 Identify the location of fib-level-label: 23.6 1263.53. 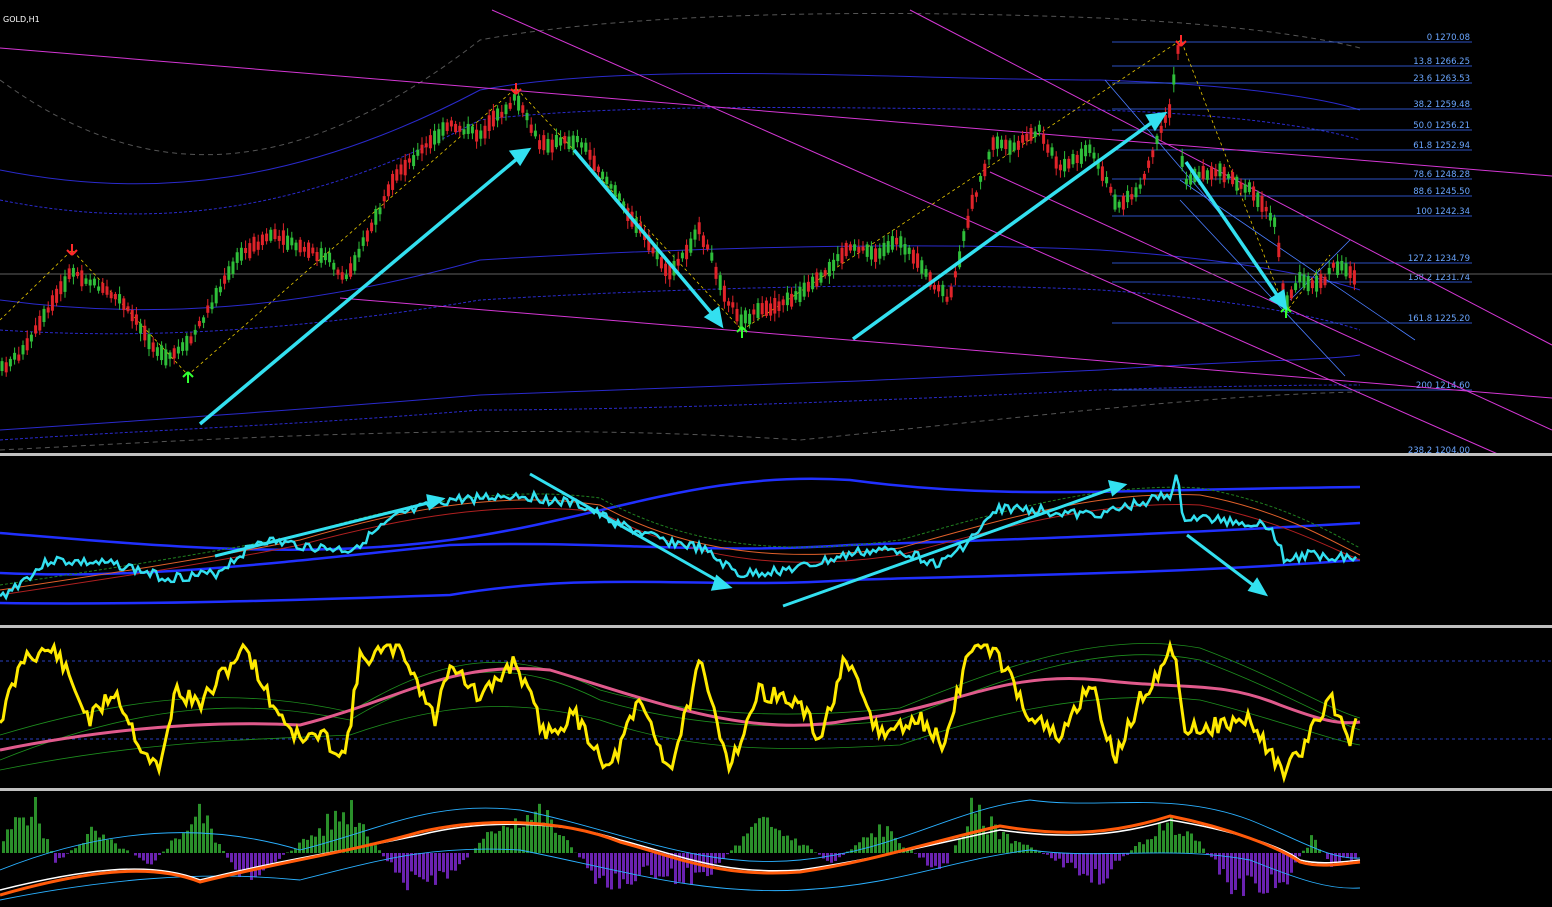
(1441, 79).